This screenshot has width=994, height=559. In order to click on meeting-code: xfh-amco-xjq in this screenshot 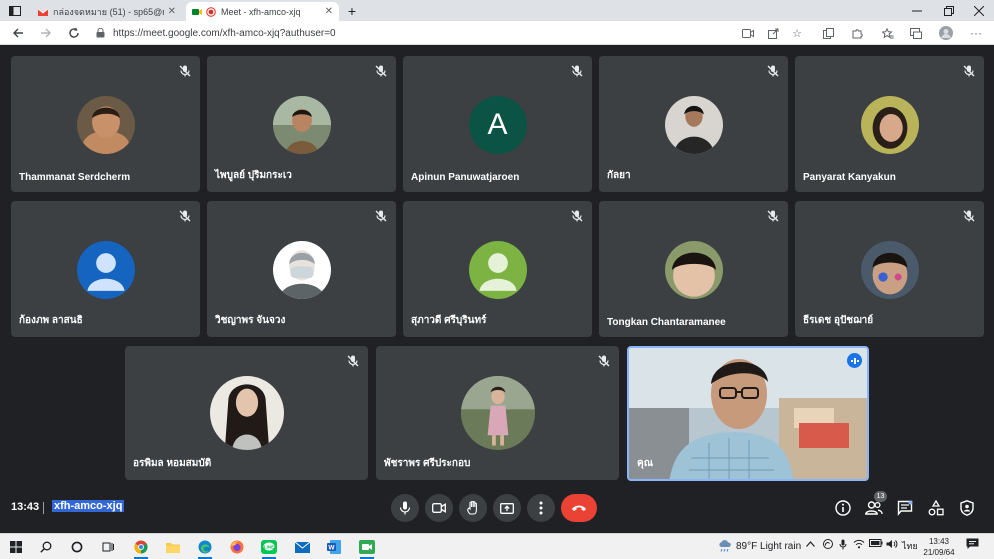, I will do `click(88, 506)`.